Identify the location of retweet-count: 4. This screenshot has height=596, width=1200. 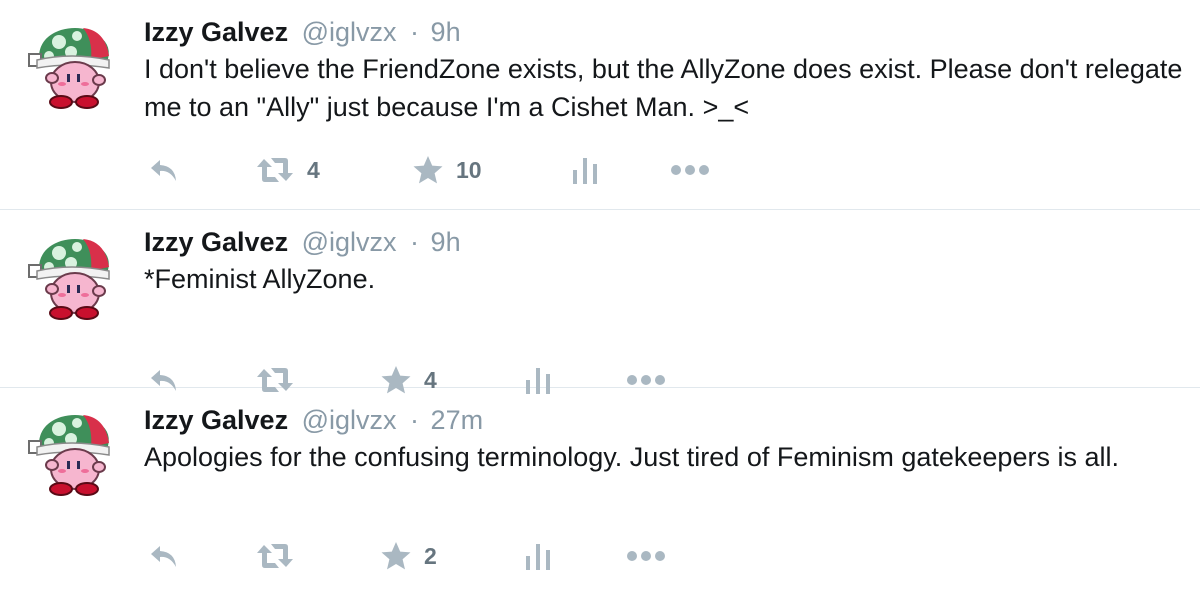
(313, 169).